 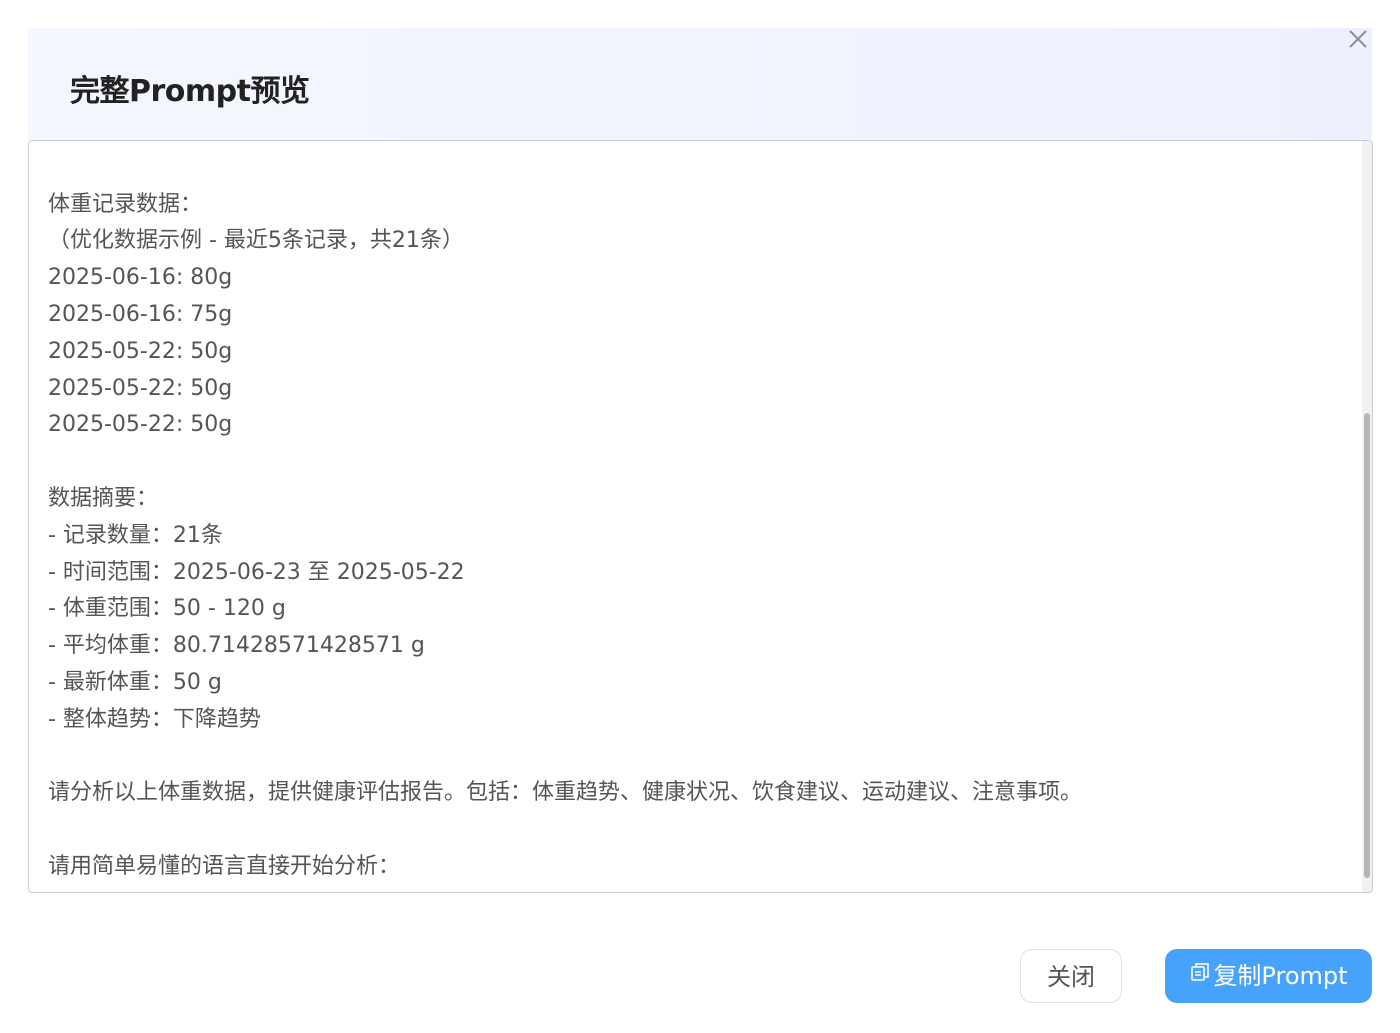 What do you see at coordinates (1071, 976) in the screenshot?
I see `close-button: 关闭` at bounding box center [1071, 976].